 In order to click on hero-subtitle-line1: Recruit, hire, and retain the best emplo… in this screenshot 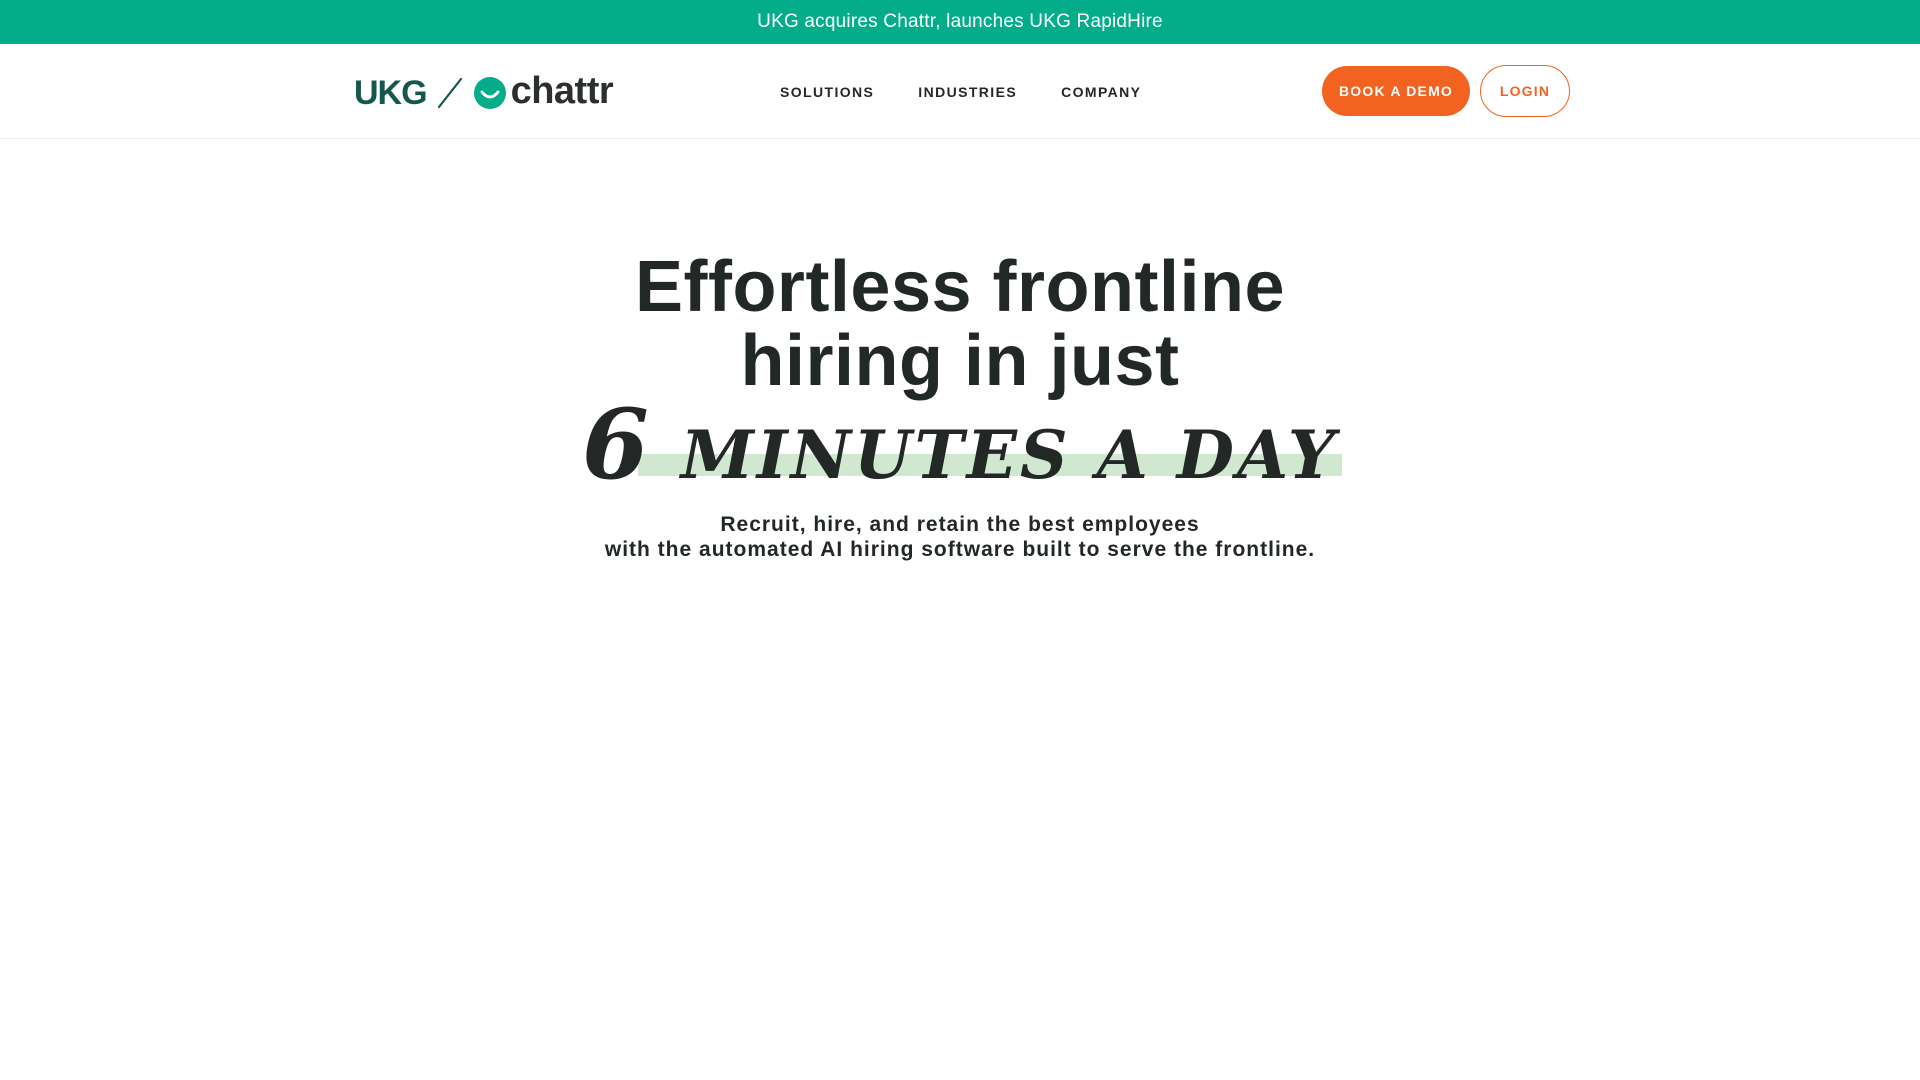, I will do `click(960, 524)`.